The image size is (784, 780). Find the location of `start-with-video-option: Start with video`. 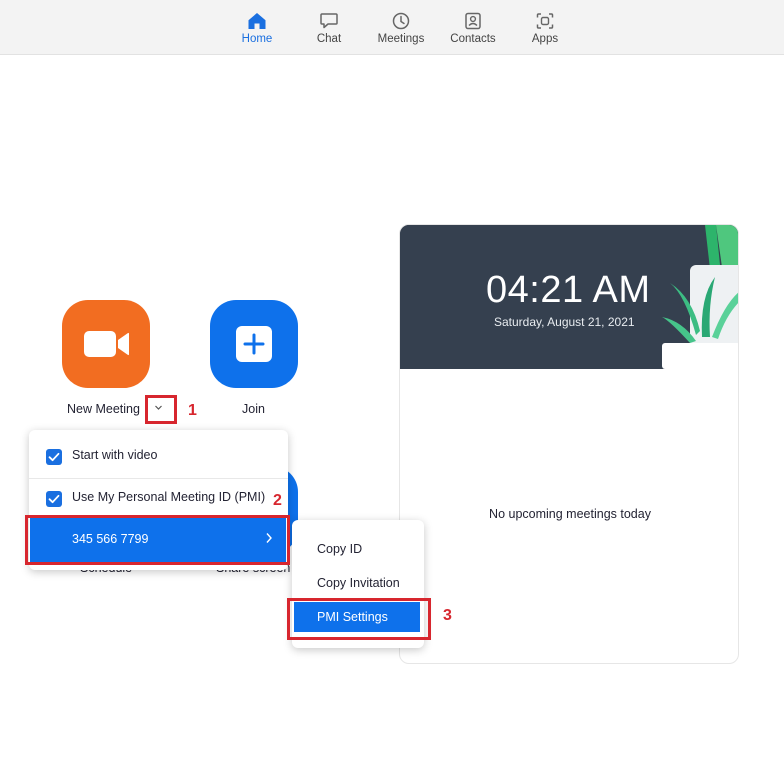

start-with-video-option: Start with video is located at coordinates (158, 457).